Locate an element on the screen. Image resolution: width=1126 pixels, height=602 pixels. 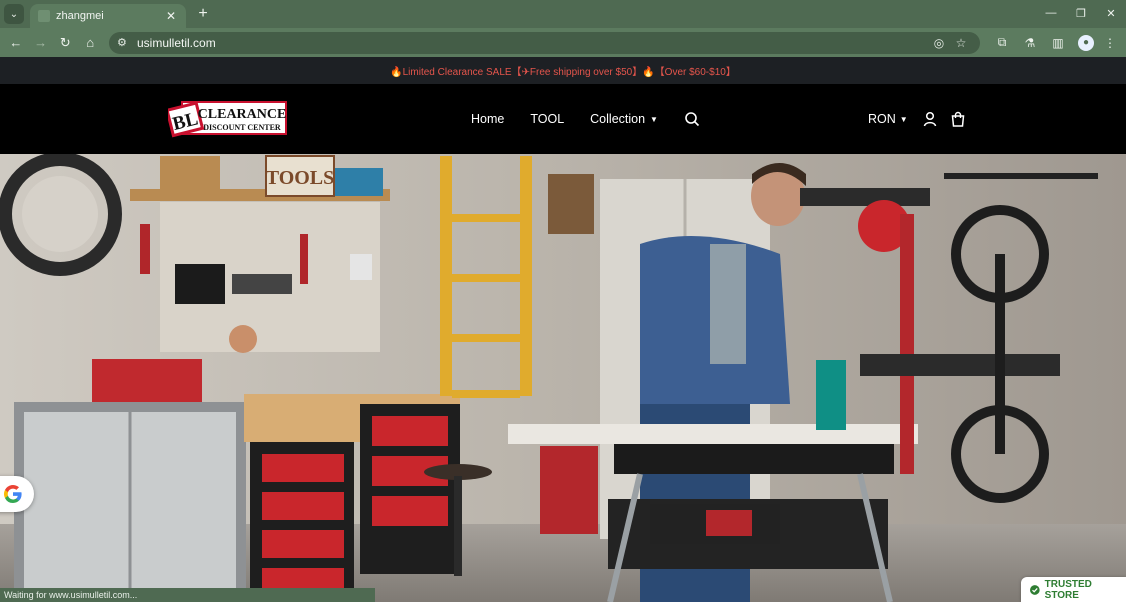
trusted-store-label: TRUSTED STORE is located at coordinates (1068, 589).